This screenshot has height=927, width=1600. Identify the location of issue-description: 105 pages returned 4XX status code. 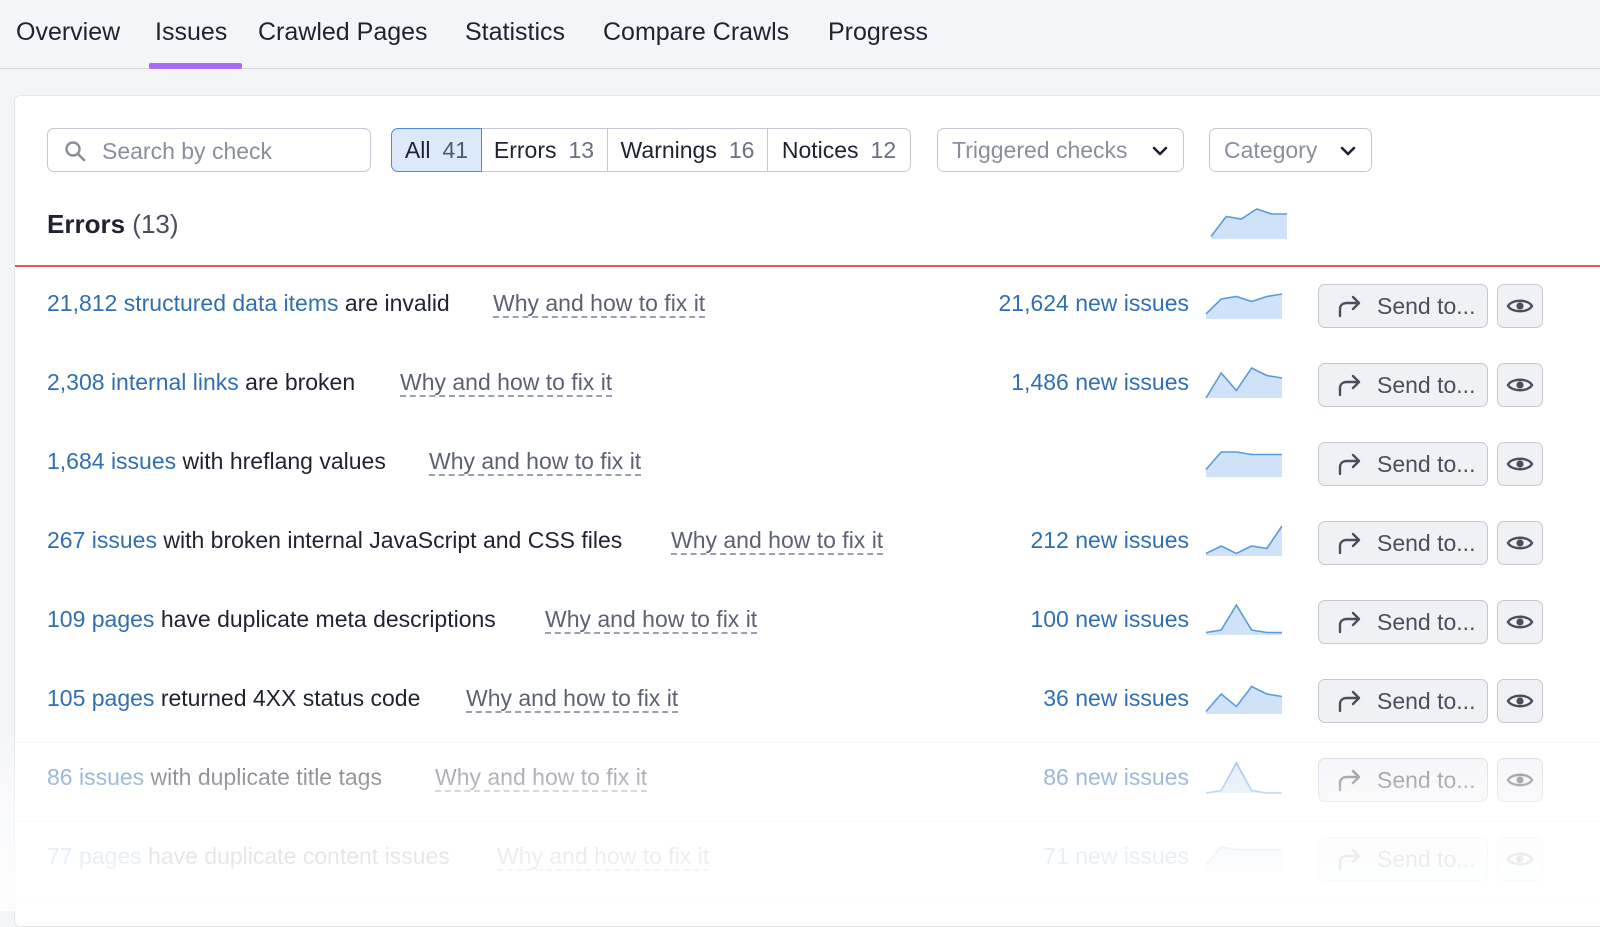
(233, 698).